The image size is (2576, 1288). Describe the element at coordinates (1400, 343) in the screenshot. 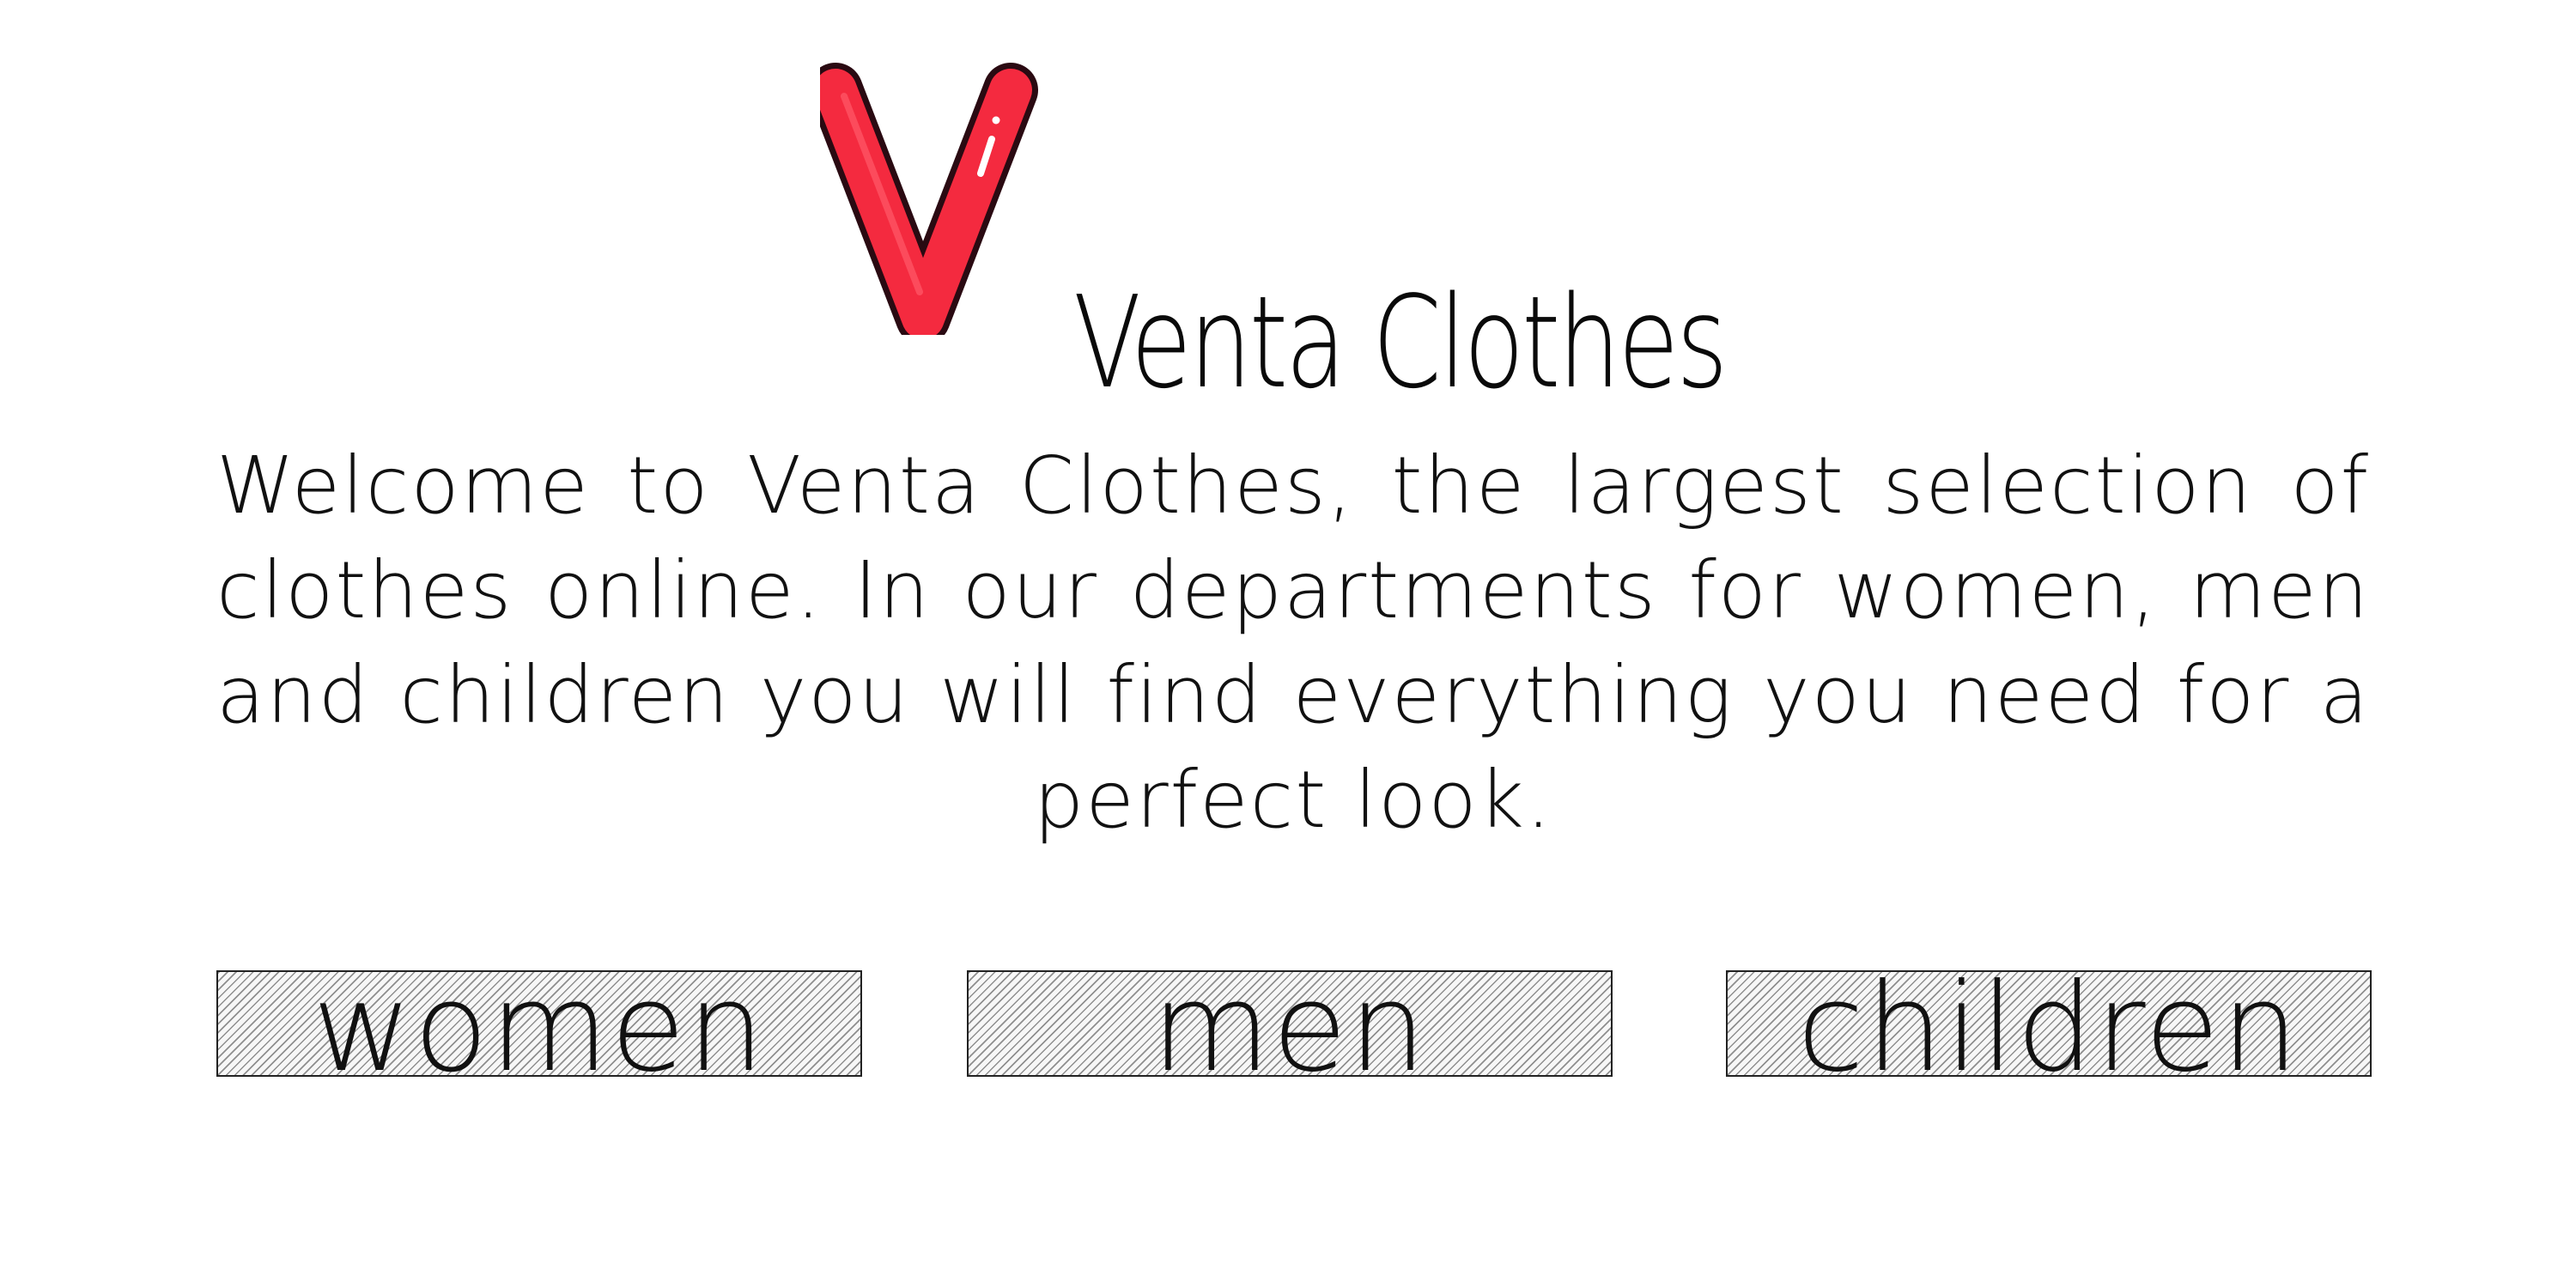

I see `brand-name: Venta Clothes` at that location.